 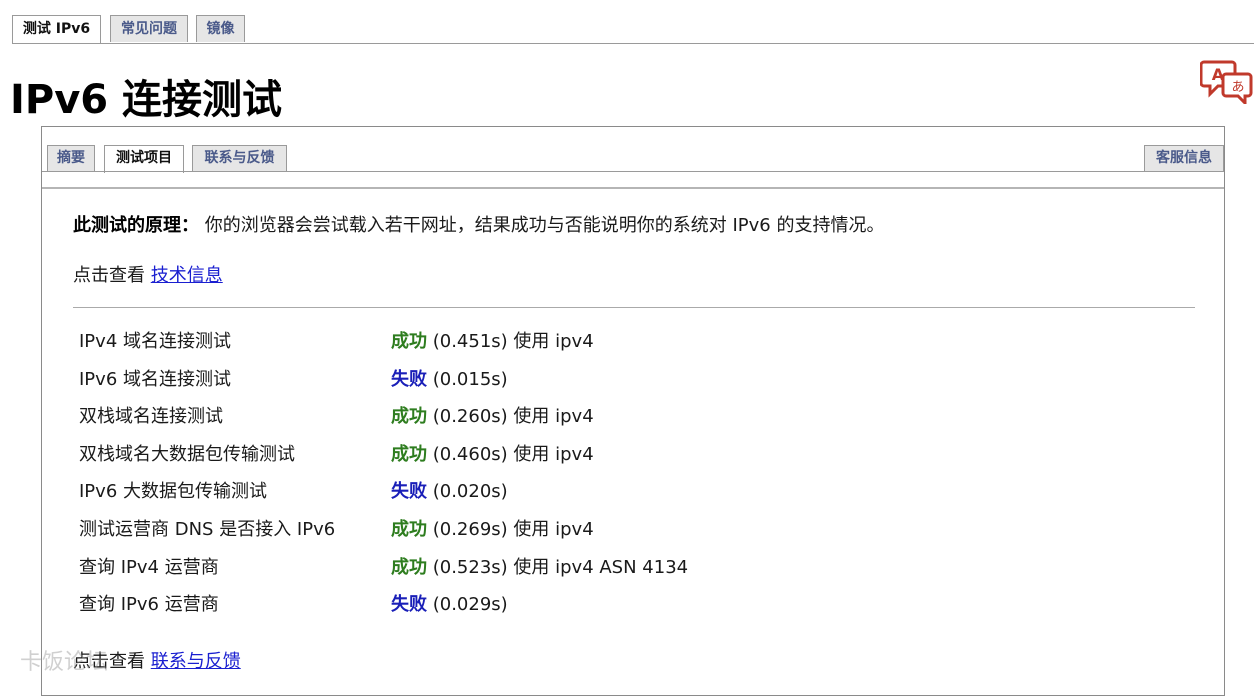 I want to click on principle-heading: 此测试的原理：, so click(x=136, y=225).